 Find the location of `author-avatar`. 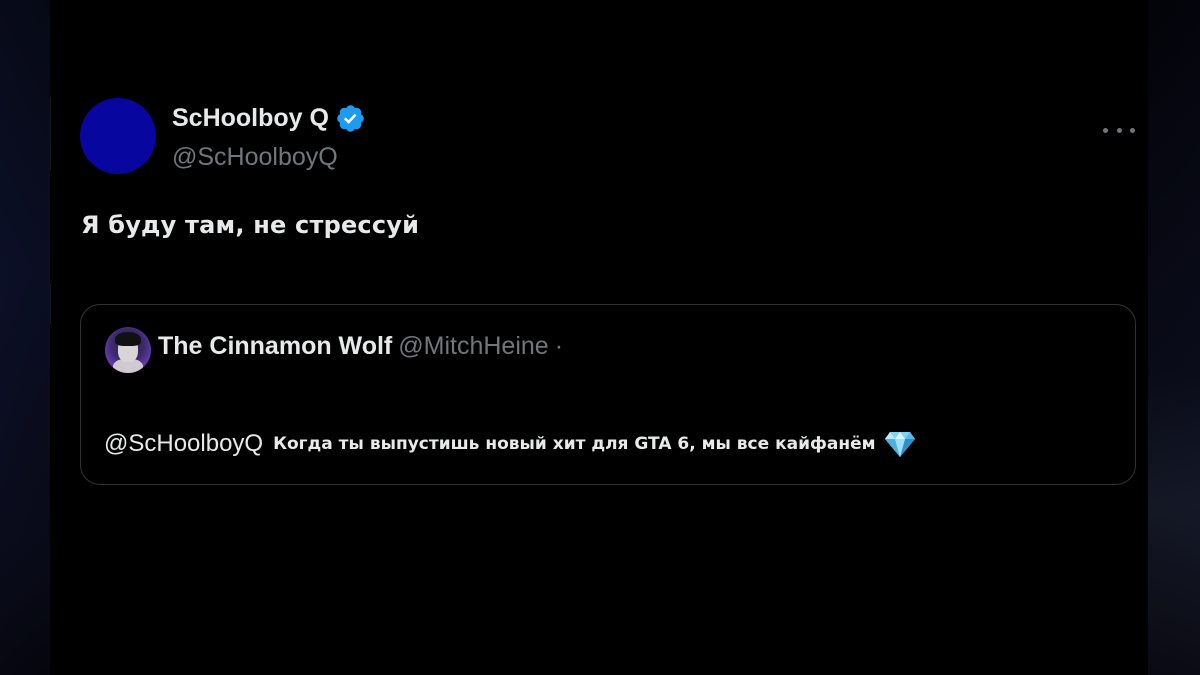

author-avatar is located at coordinates (118, 136).